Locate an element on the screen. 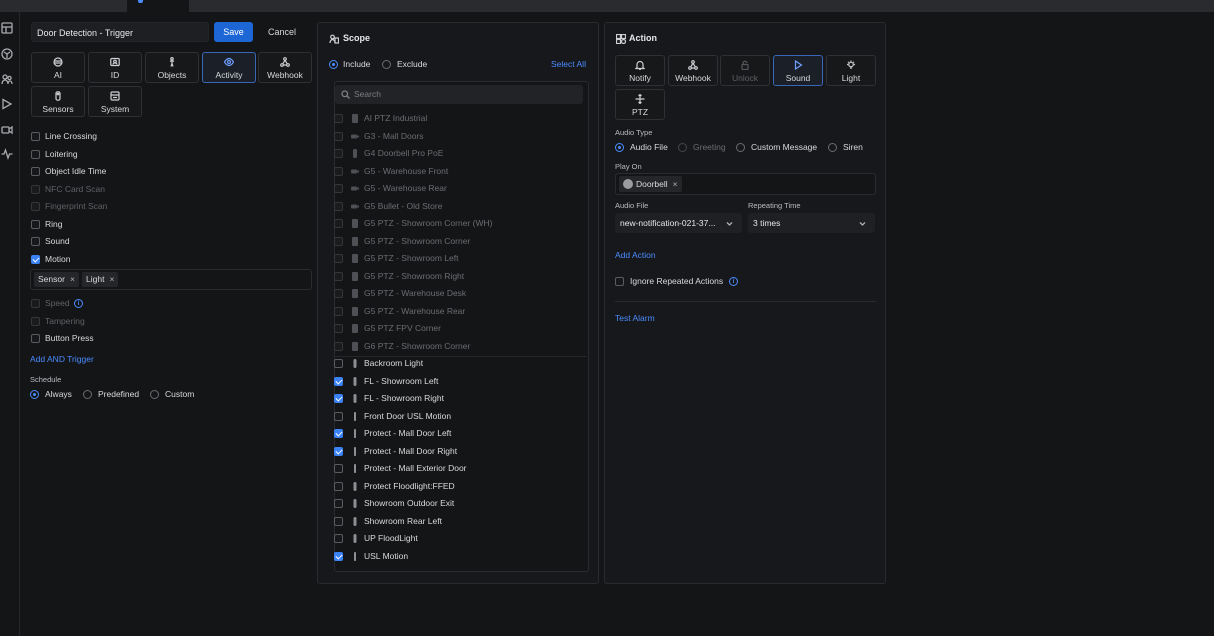 The image size is (1214, 636). action-label: Light is located at coordinates (851, 78).